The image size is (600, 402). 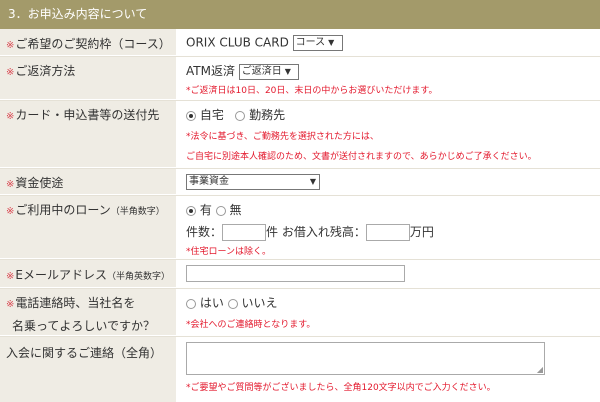 I want to click on value-purpose: 事業資金 ▼, so click(x=388, y=181).